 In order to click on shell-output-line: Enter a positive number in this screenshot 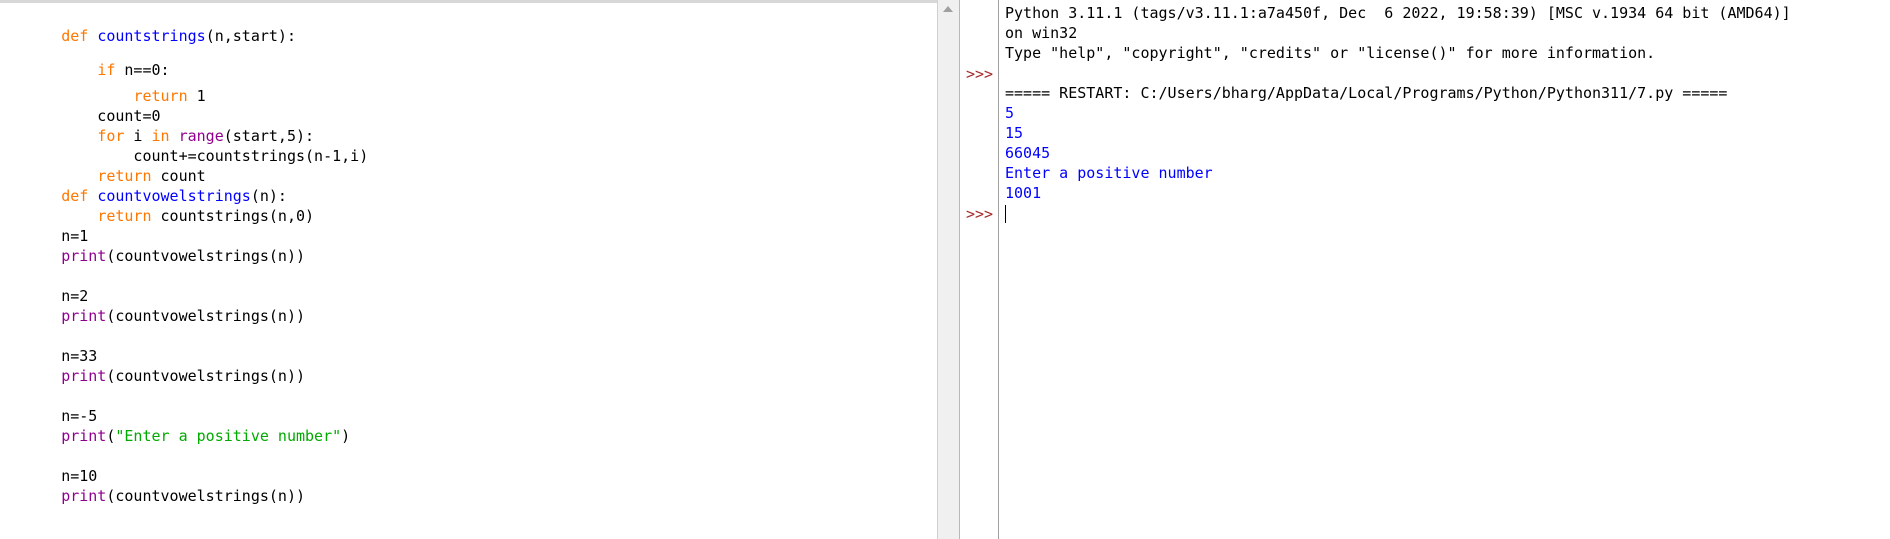, I will do `click(1109, 173)`.